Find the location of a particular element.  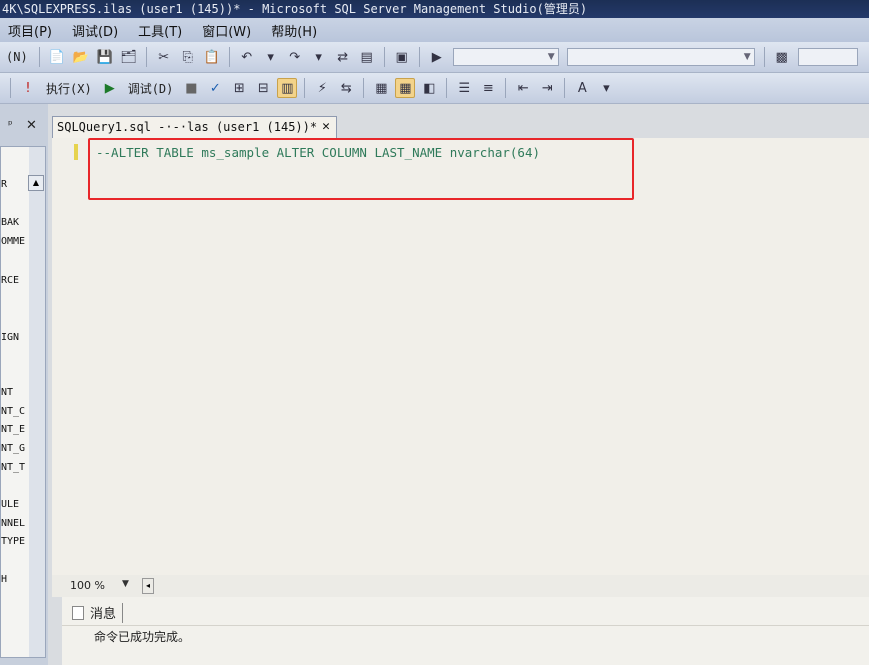

change-marker is located at coordinates (76, 152).